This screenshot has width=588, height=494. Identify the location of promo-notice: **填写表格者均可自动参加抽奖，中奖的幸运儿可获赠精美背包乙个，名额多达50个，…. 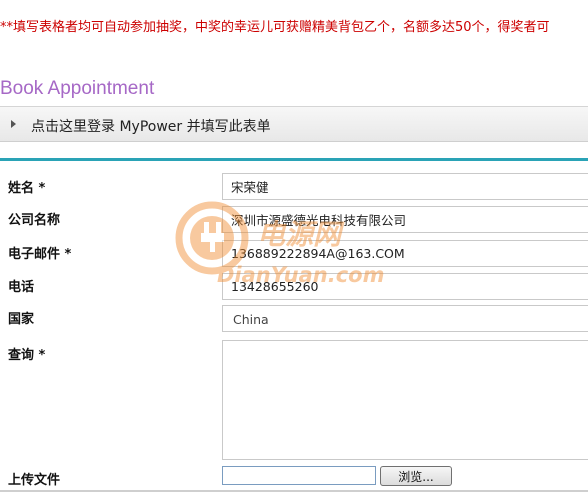
(275, 27).